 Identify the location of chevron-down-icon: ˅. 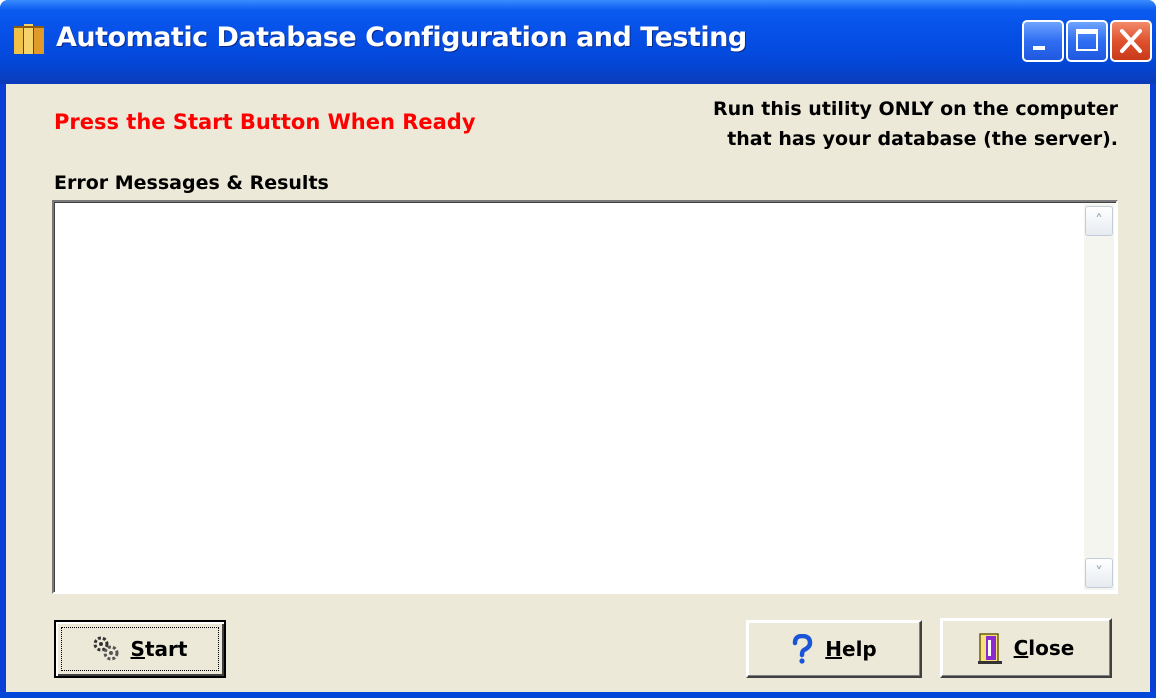
(1099, 572).